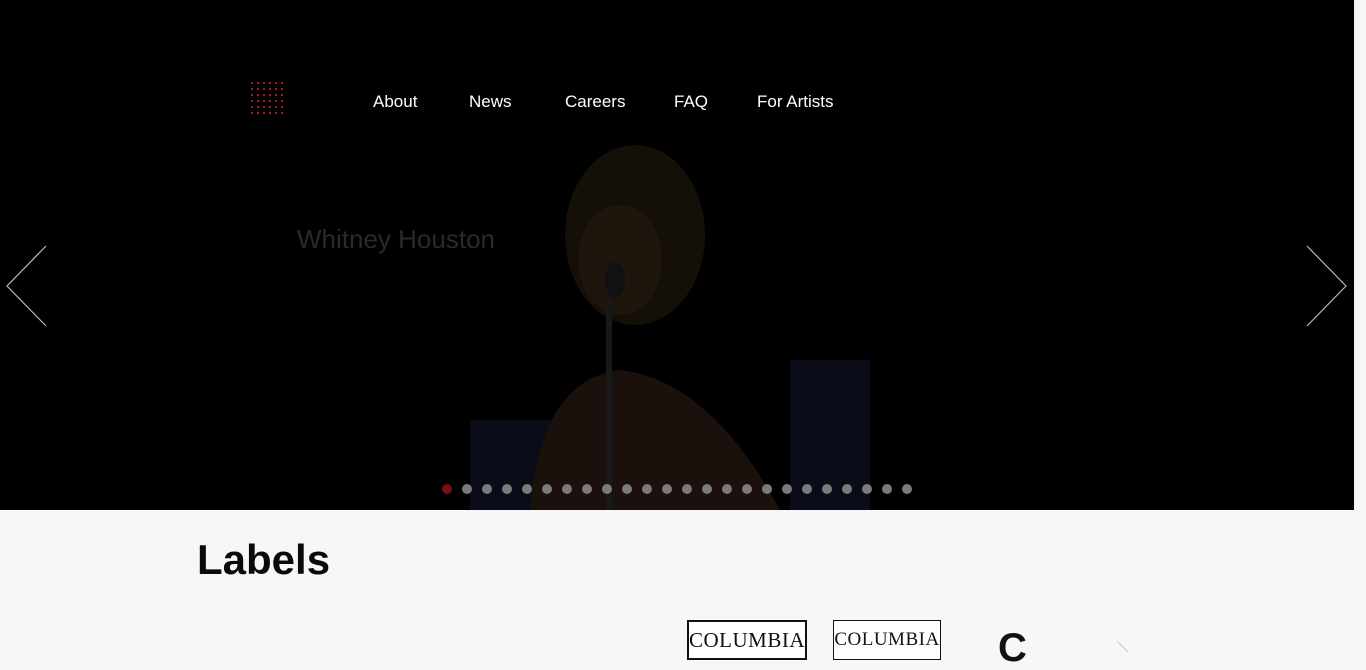 The height and width of the screenshot is (670, 1366). I want to click on labels-heading: Labels, so click(264, 559).